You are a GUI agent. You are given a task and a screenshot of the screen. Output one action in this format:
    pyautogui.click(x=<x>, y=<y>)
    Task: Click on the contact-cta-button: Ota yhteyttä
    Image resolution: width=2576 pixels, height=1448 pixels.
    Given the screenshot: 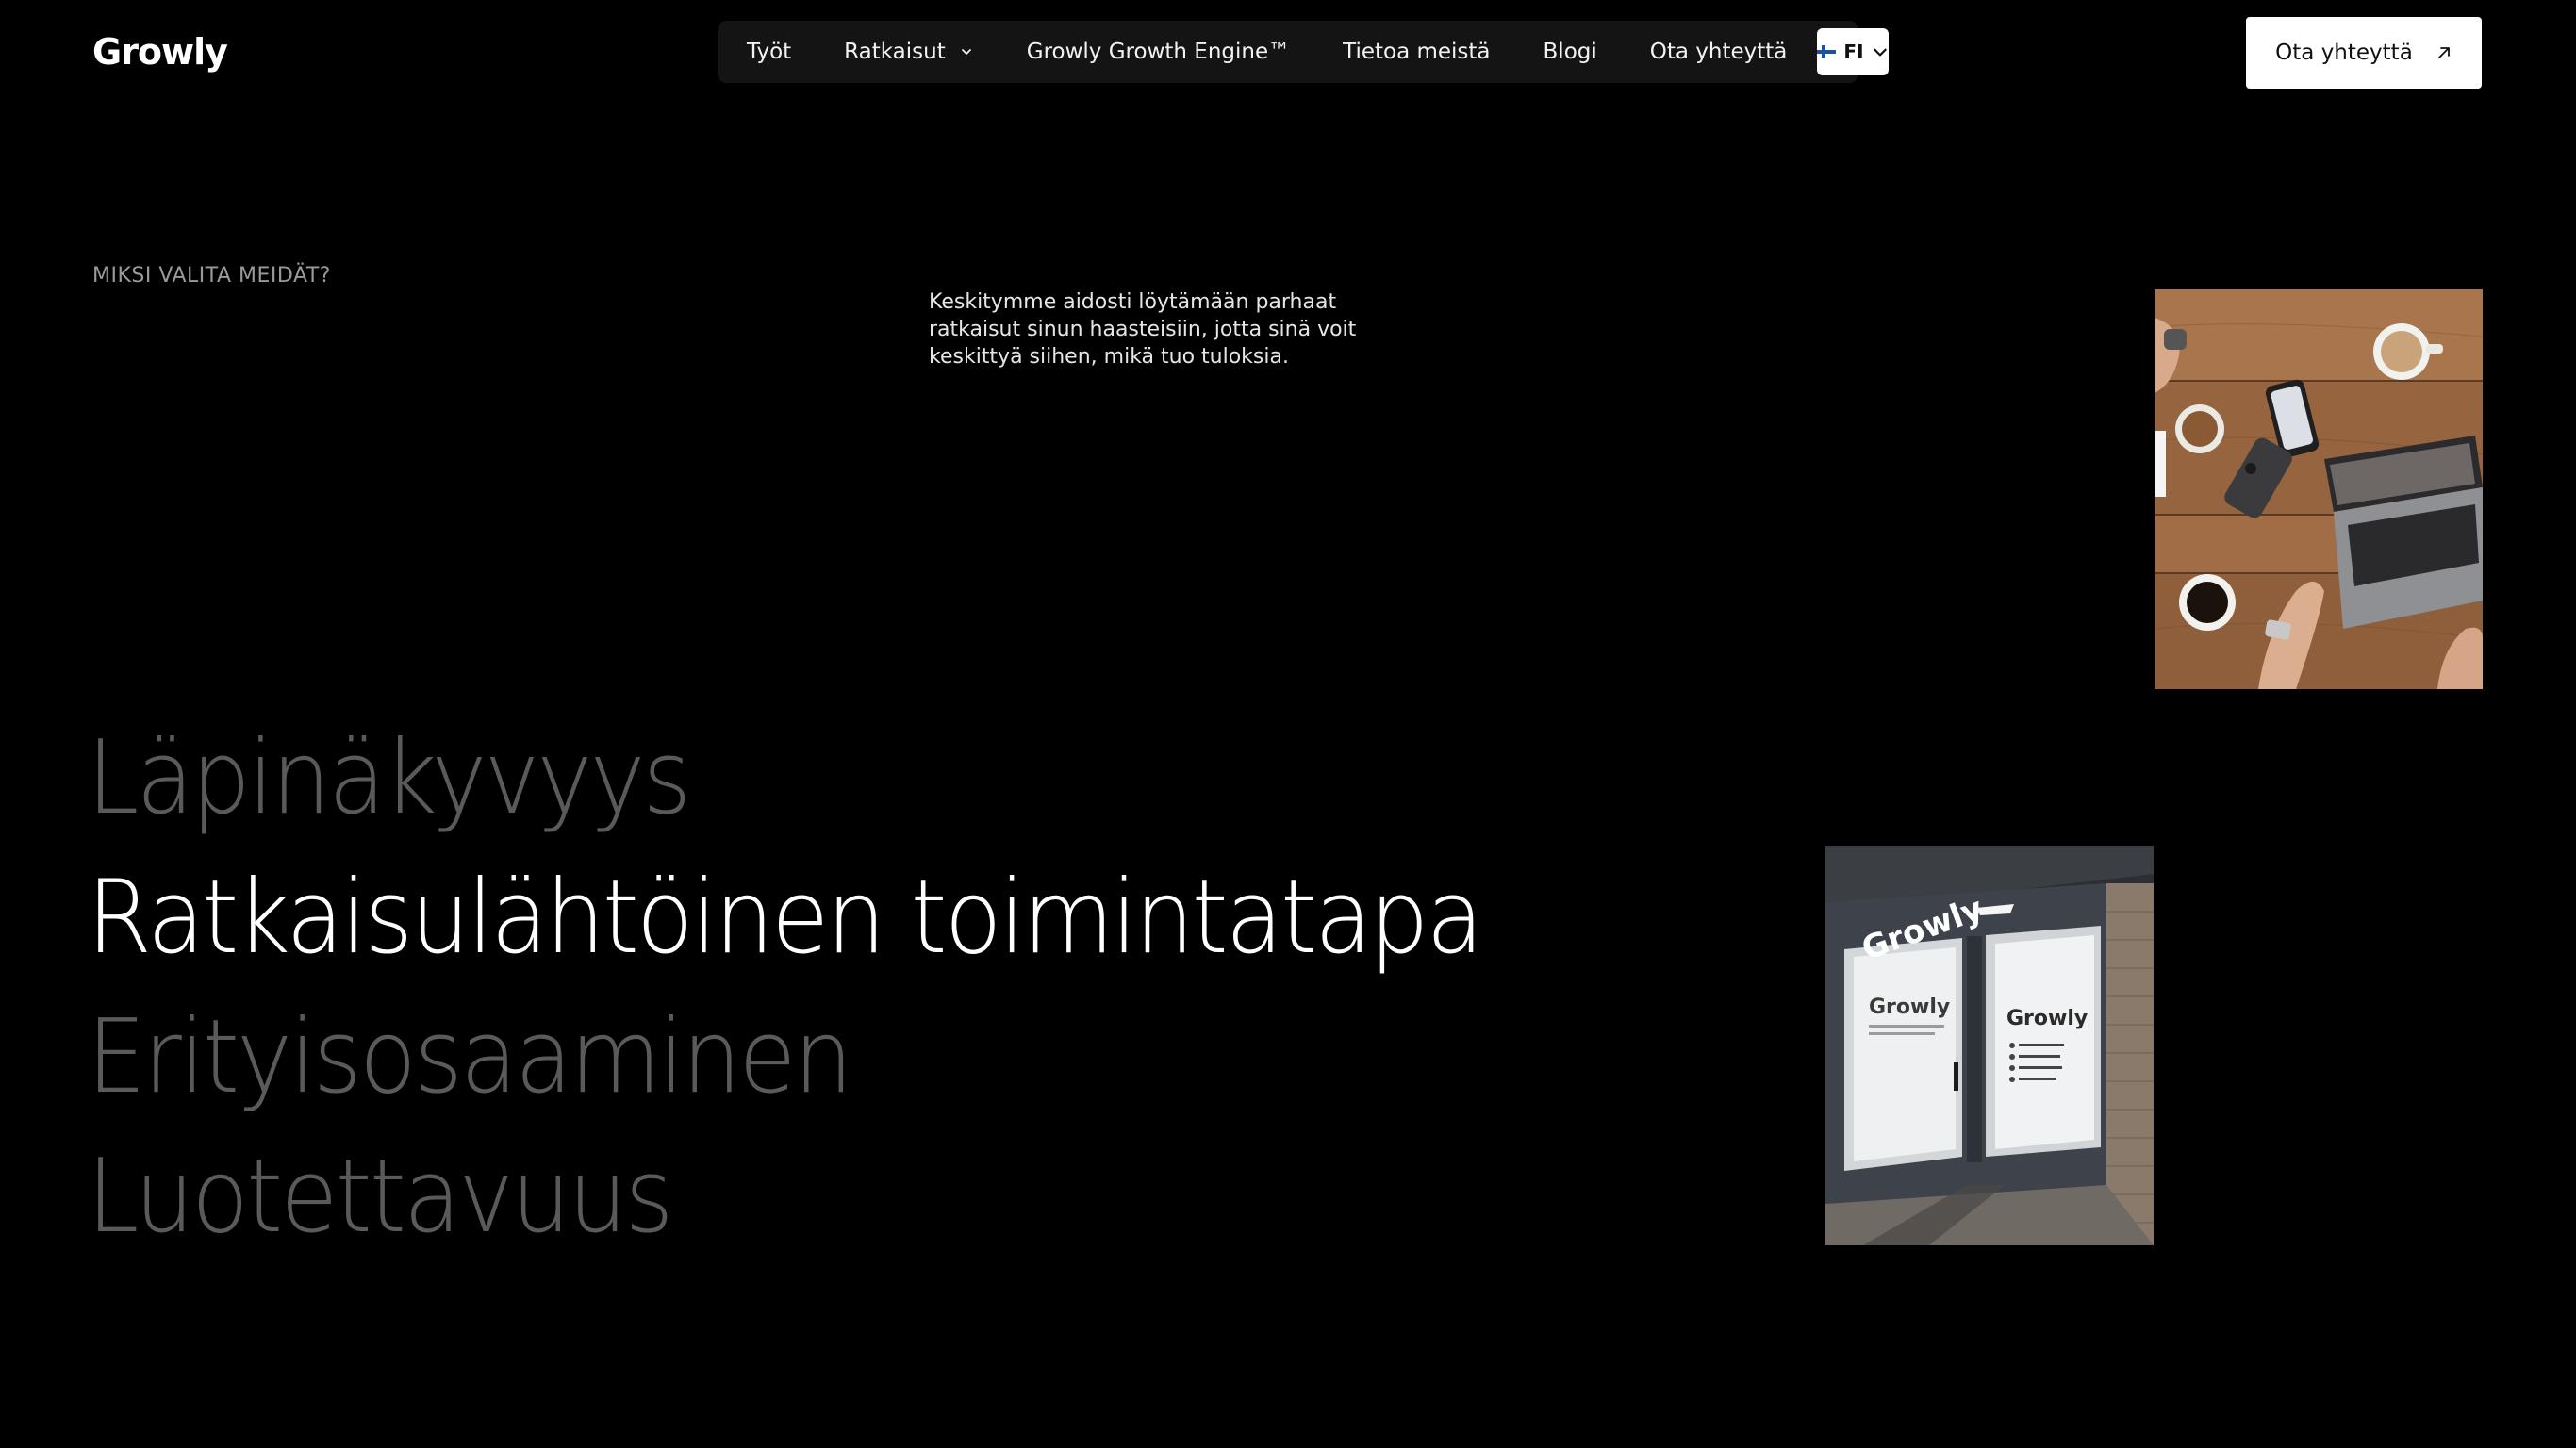 What is the action you would take?
    pyautogui.click(x=2364, y=53)
    